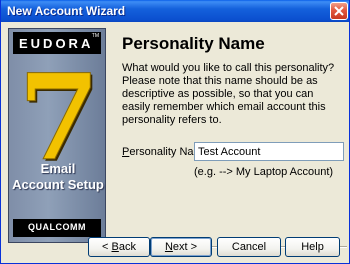 The width and height of the screenshot is (350, 264). Describe the element at coordinates (58, 168) in the screenshot. I see `banner-product-line1: Email` at that location.